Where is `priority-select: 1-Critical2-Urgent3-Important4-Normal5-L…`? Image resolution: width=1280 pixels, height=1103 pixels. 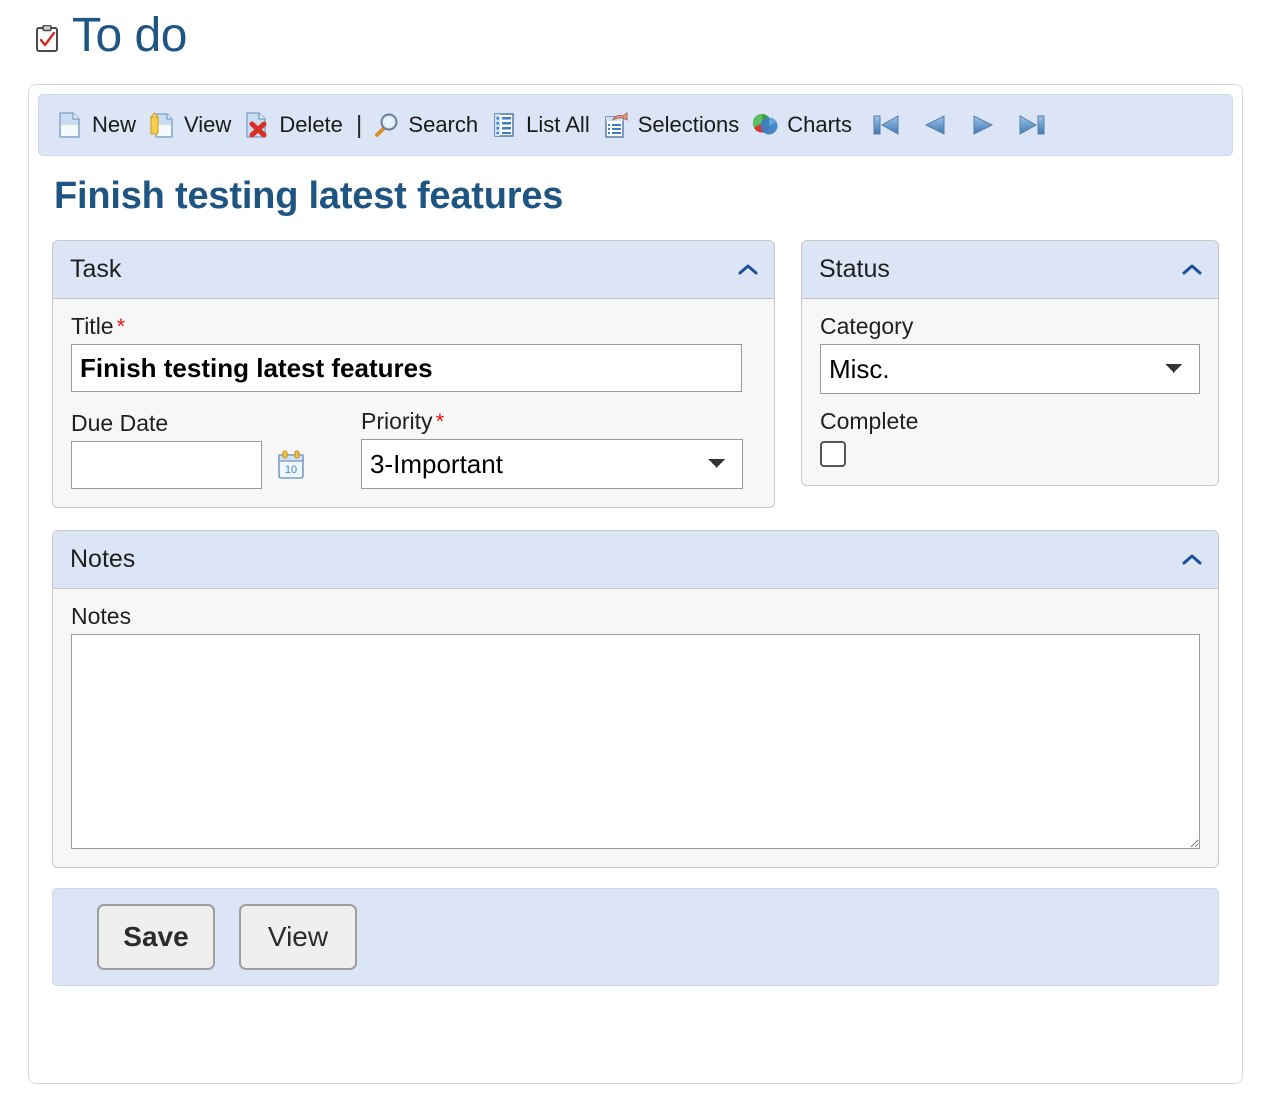
priority-select: 1-Critical2-Urgent3-Important4-Normal5-L… is located at coordinates (552, 464).